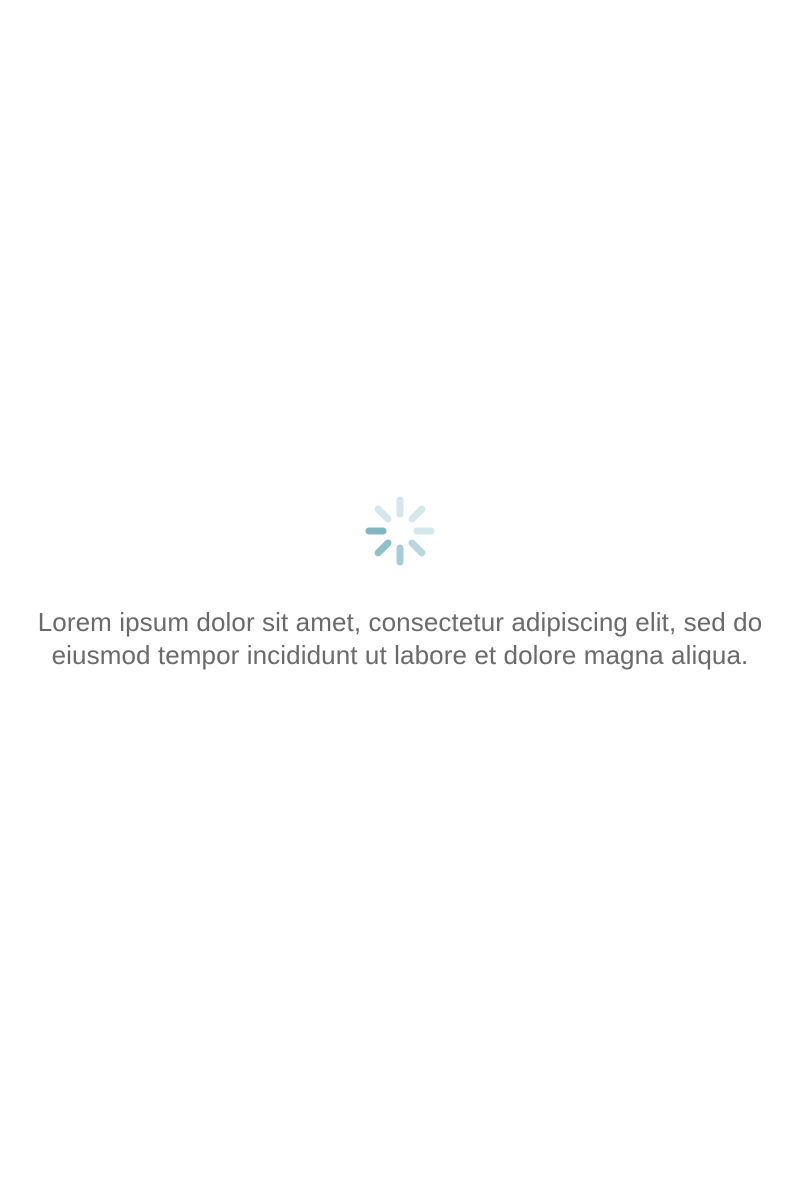 Image resolution: width=800 pixels, height=1200 pixels. Describe the element at coordinates (400, 531) in the screenshot. I see `activity-spinner-icon` at that location.